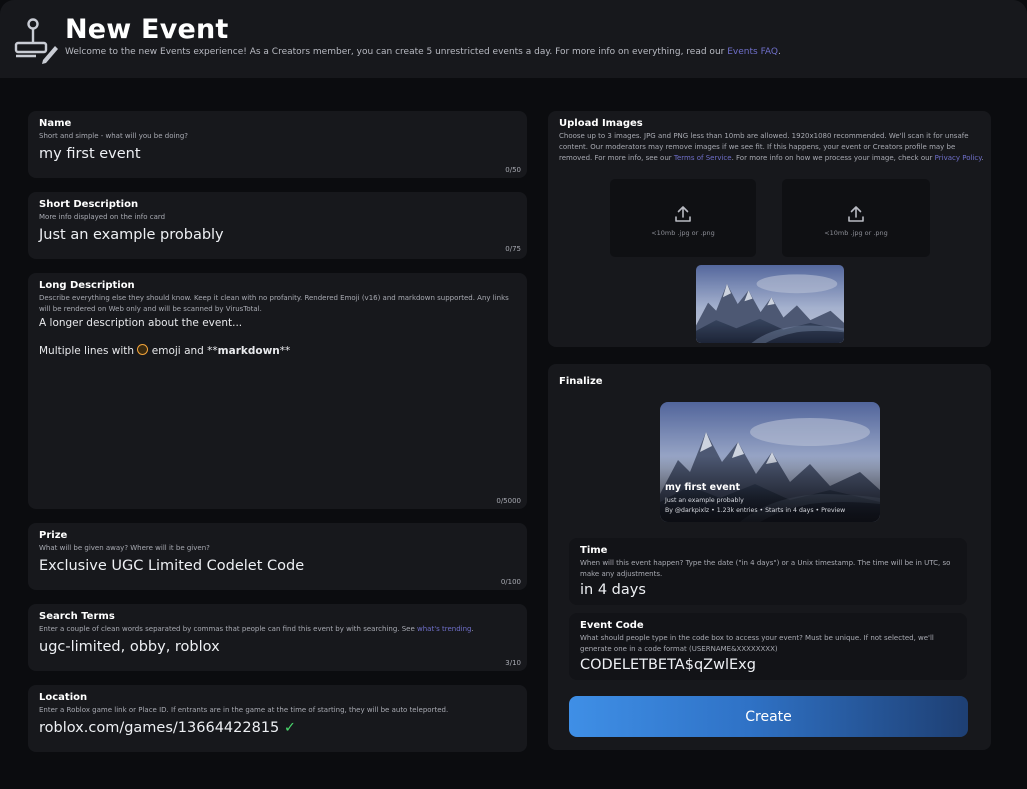  What do you see at coordinates (129, 647) in the screenshot?
I see `search-terms-input: ugc-limited, obby, roblox` at bounding box center [129, 647].